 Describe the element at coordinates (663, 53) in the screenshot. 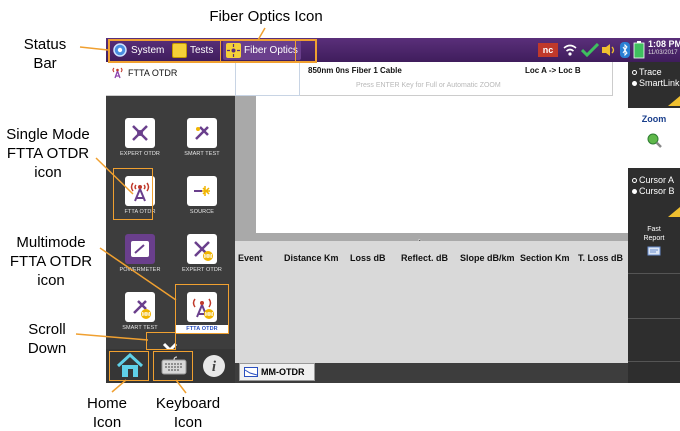

I see `clock-date: 11/03/2017` at that location.